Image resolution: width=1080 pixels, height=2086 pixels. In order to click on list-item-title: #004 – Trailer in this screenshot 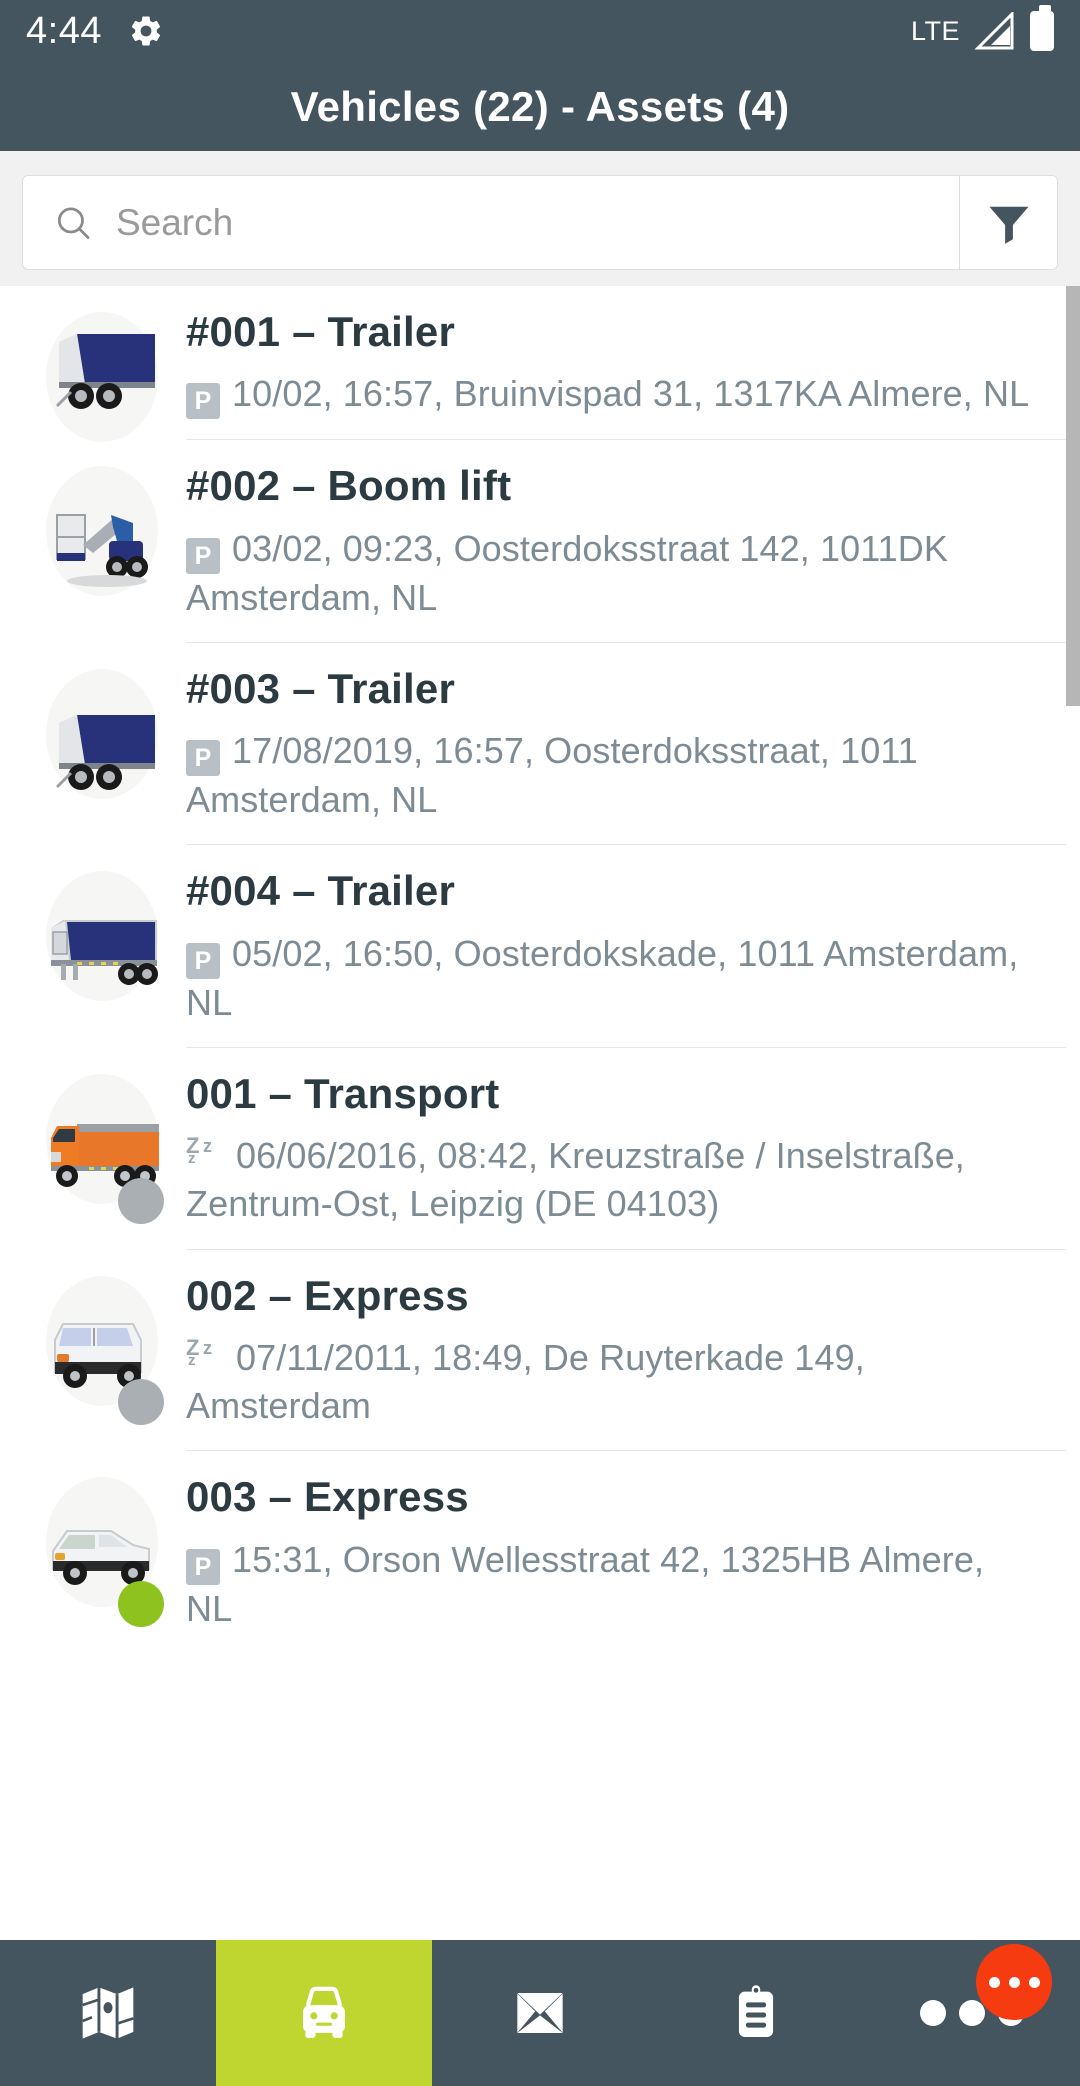, I will do `click(321, 891)`.